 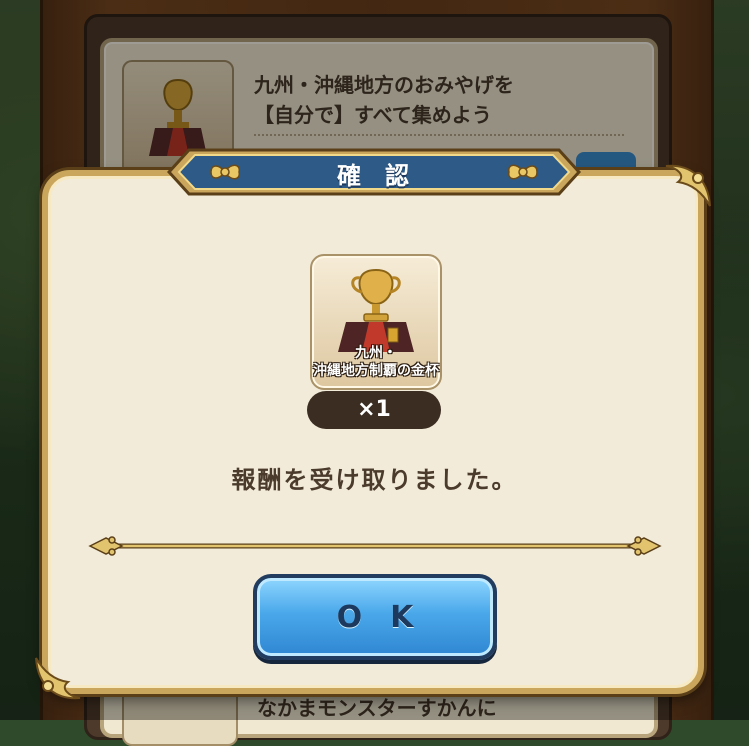 I want to click on reward-name-line1: 九州・, so click(x=376, y=353).